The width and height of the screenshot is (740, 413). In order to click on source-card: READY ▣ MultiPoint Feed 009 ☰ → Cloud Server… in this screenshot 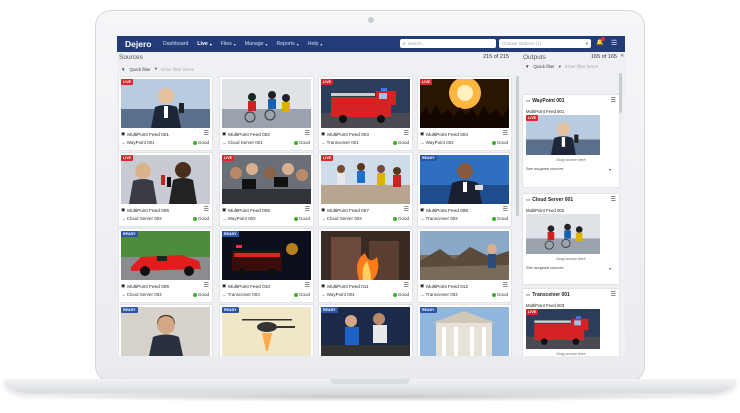, I will do `click(165, 265)`.